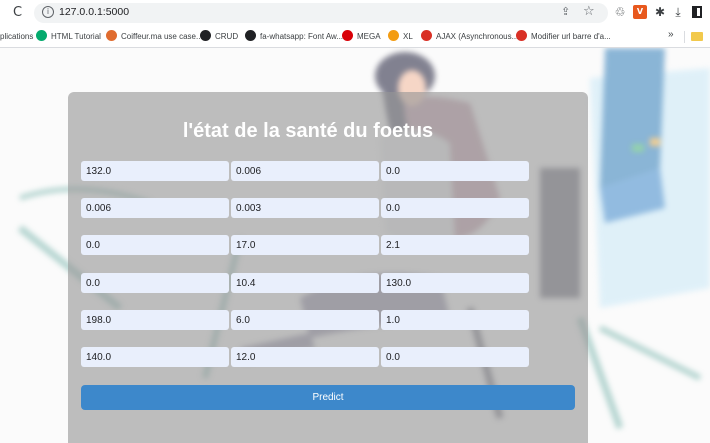  I want to click on recycle-extension-icon: ♲, so click(620, 12).